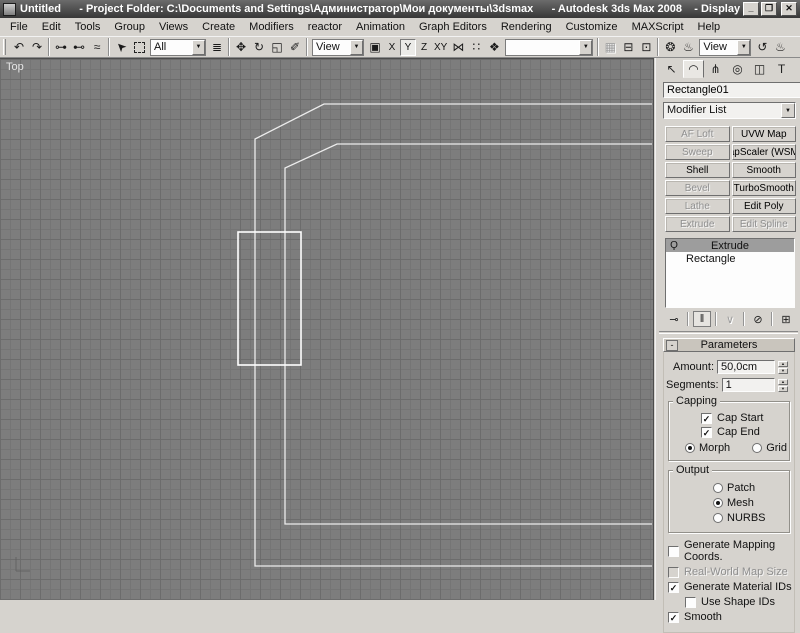  What do you see at coordinates (375, 47) in the screenshot?
I see `use-center-icon: ▣` at bounding box center [375, 47].